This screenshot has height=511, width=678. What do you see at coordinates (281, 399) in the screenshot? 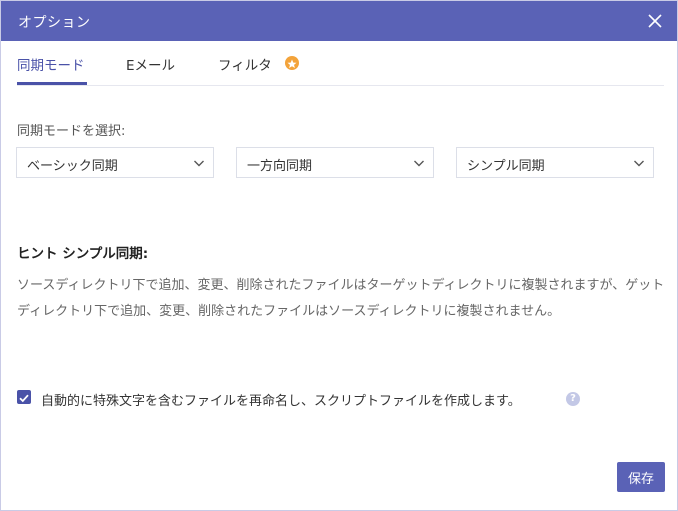
I see `rename-option-label: 自動的に特殊文字を含むファイルを再命名し、スクリプトファイルを作成します。` at bounding box center [281, 399].